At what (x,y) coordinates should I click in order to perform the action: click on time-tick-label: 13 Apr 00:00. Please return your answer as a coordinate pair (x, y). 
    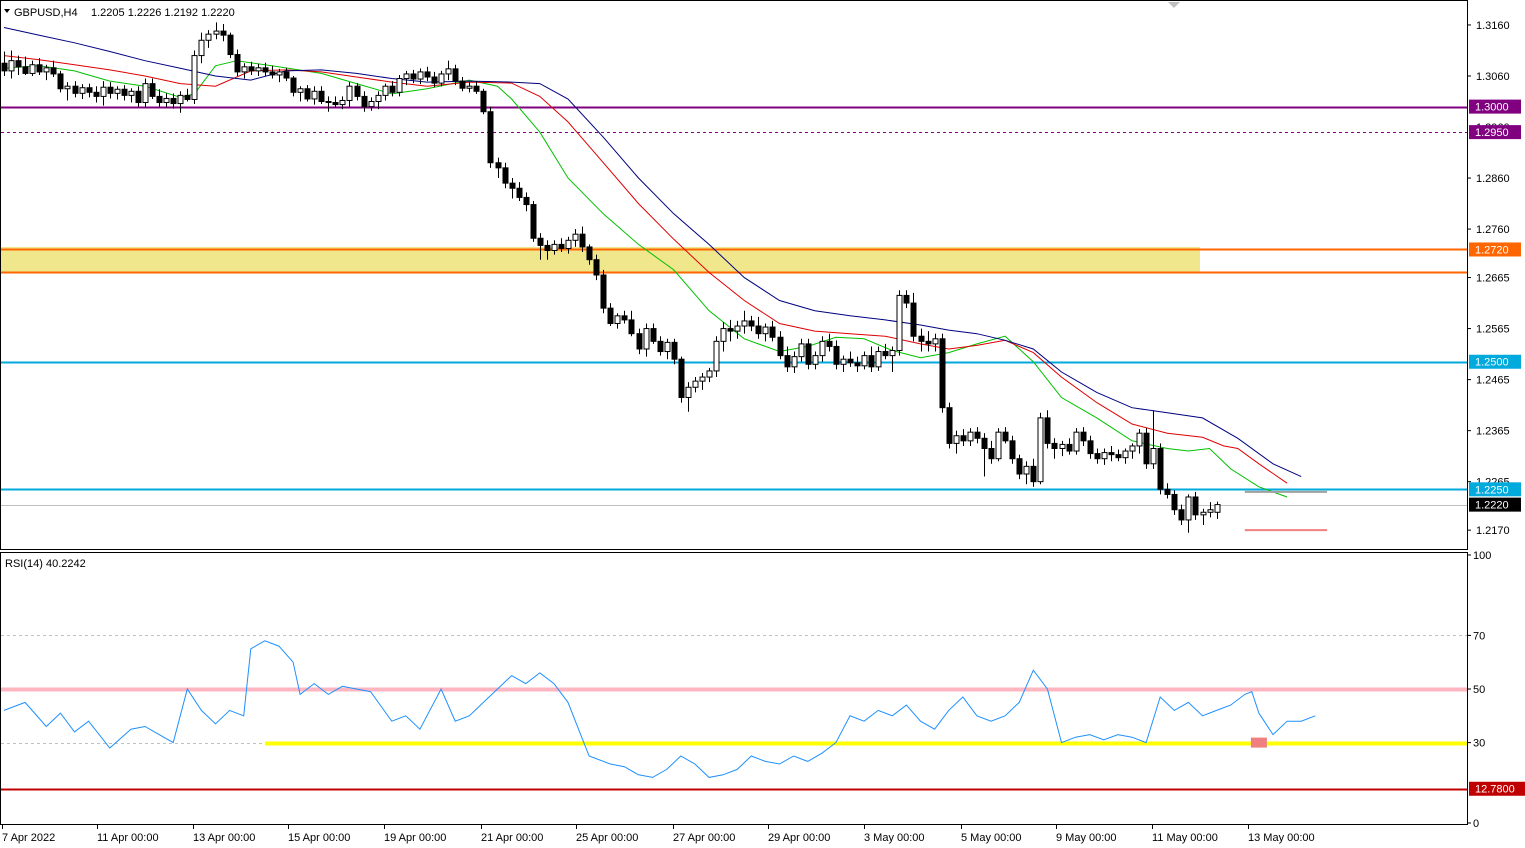
    Looking at the image, I should click on (224, 838).